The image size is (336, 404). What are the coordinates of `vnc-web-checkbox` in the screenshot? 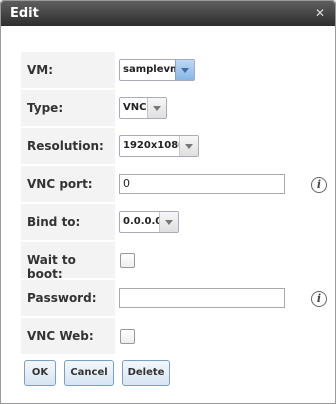 It's located at (127, 336).